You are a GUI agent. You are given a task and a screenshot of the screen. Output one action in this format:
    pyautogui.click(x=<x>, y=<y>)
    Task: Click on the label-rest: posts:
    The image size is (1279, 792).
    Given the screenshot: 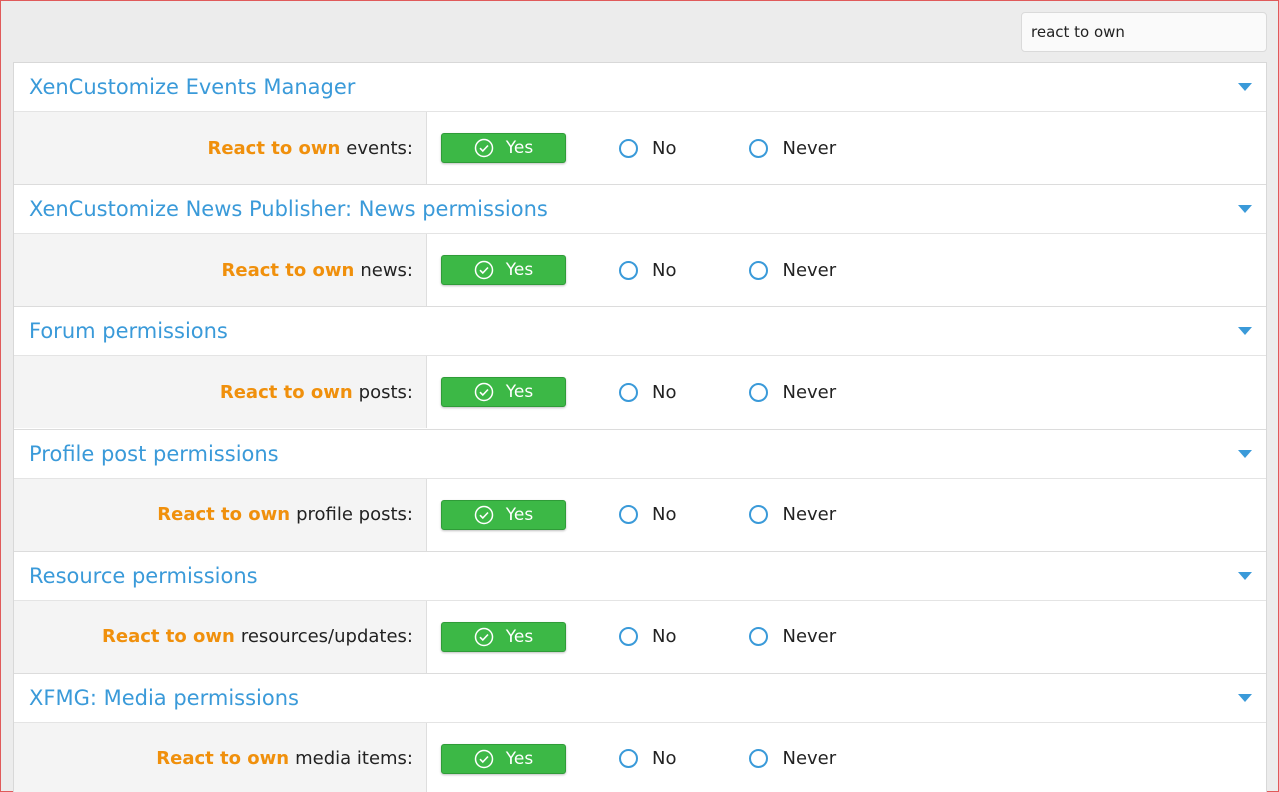 What is the action you would take?
    pyautogui.click(x=385, y=392)
    